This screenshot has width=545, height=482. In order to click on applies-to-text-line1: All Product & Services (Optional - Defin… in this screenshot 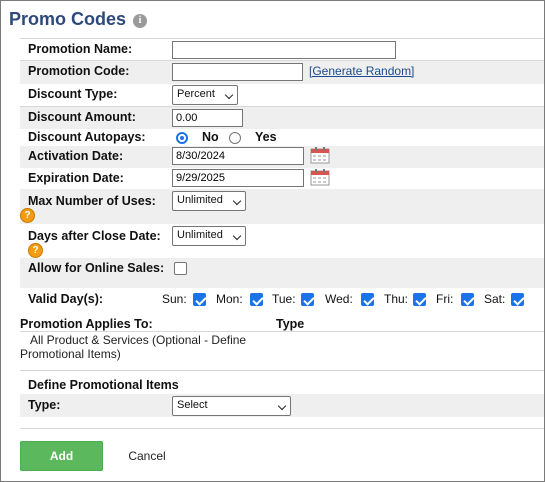, I will do `click(138, 340)`.